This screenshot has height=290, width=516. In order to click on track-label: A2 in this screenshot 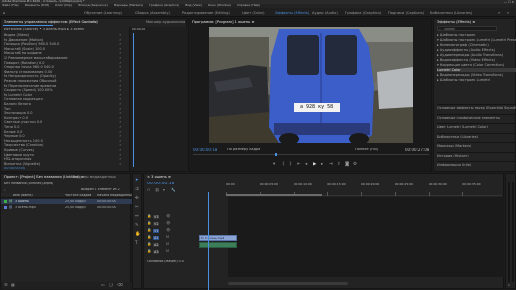, I will do `click(156, 244)`.